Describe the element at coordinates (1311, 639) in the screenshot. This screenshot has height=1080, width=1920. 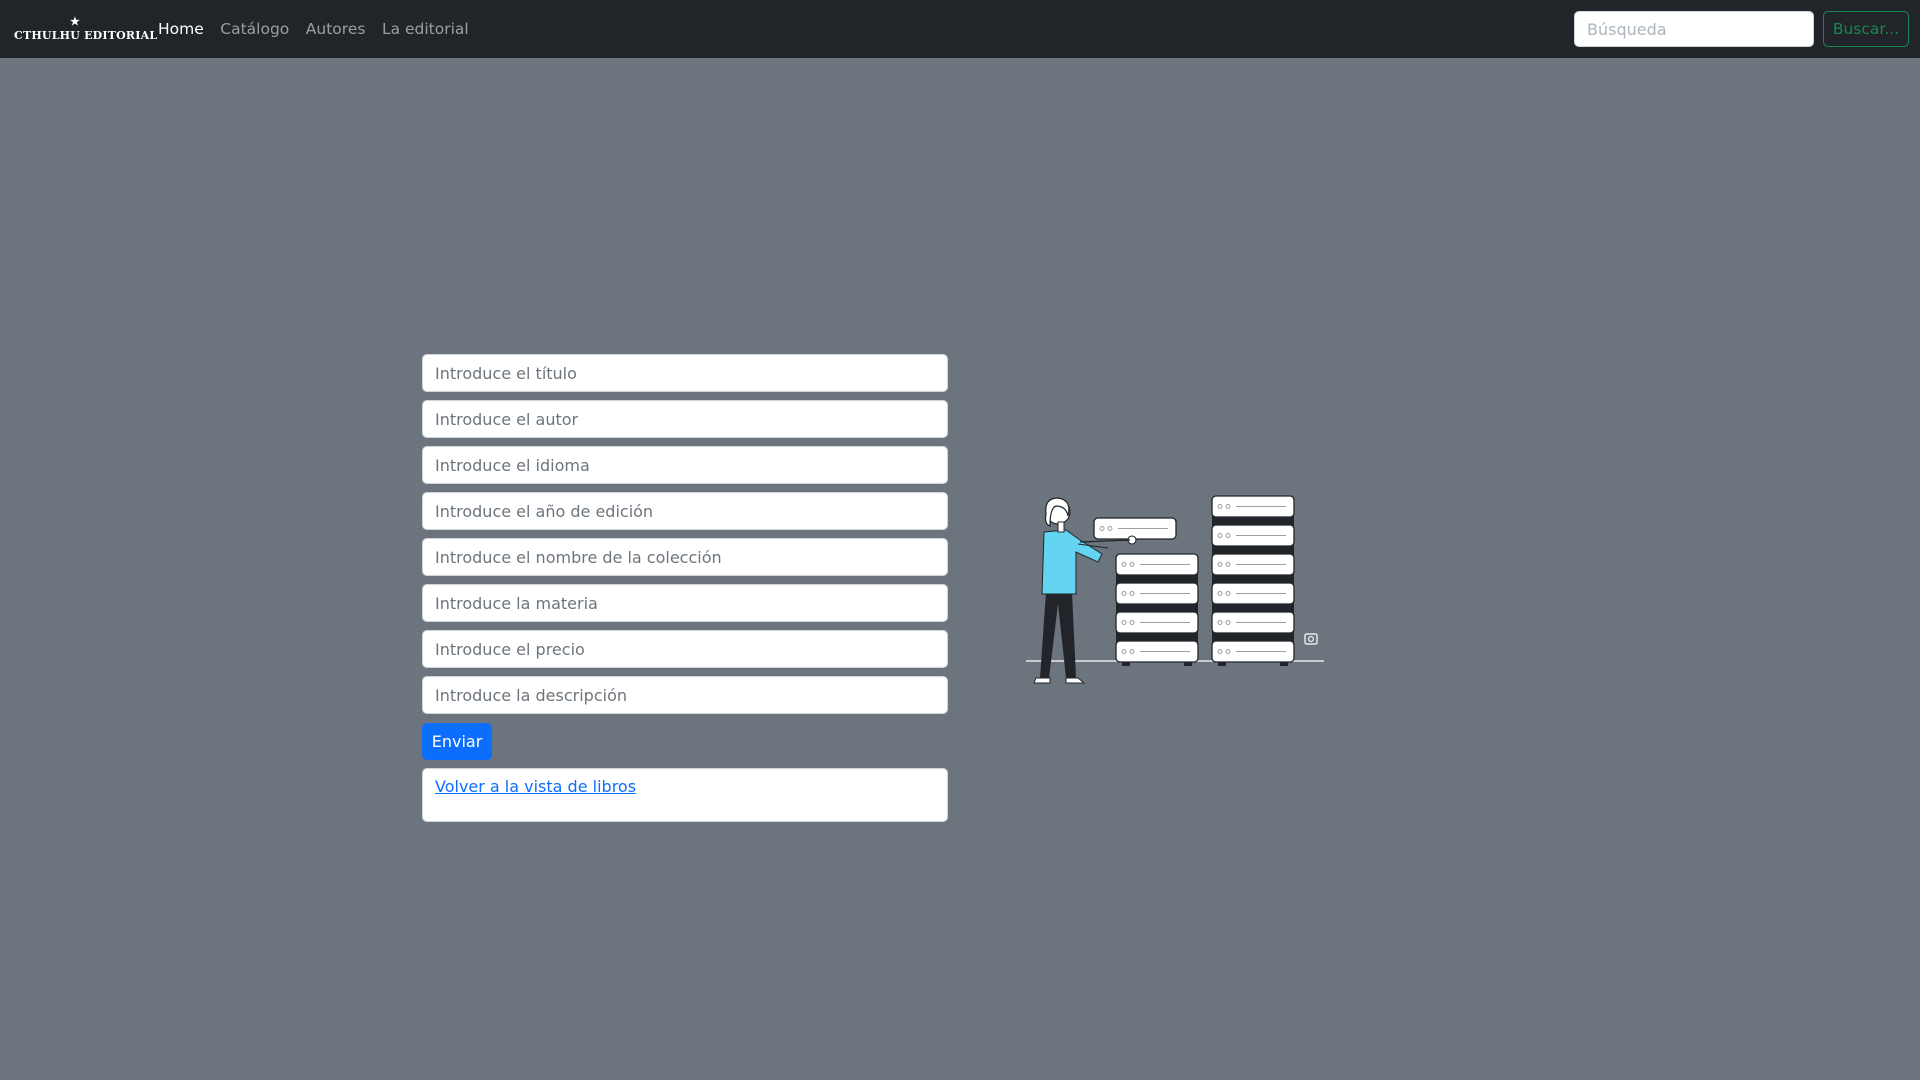
I see `camera-icon` at that location.